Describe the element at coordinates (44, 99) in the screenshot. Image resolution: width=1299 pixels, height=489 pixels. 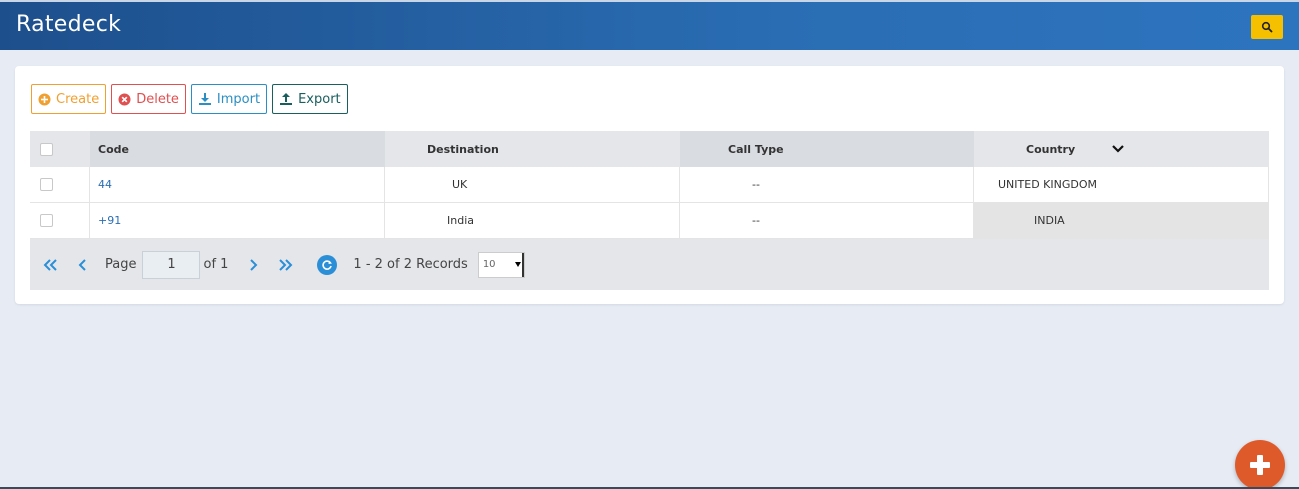
I see `plus-circle-icon` at that location.